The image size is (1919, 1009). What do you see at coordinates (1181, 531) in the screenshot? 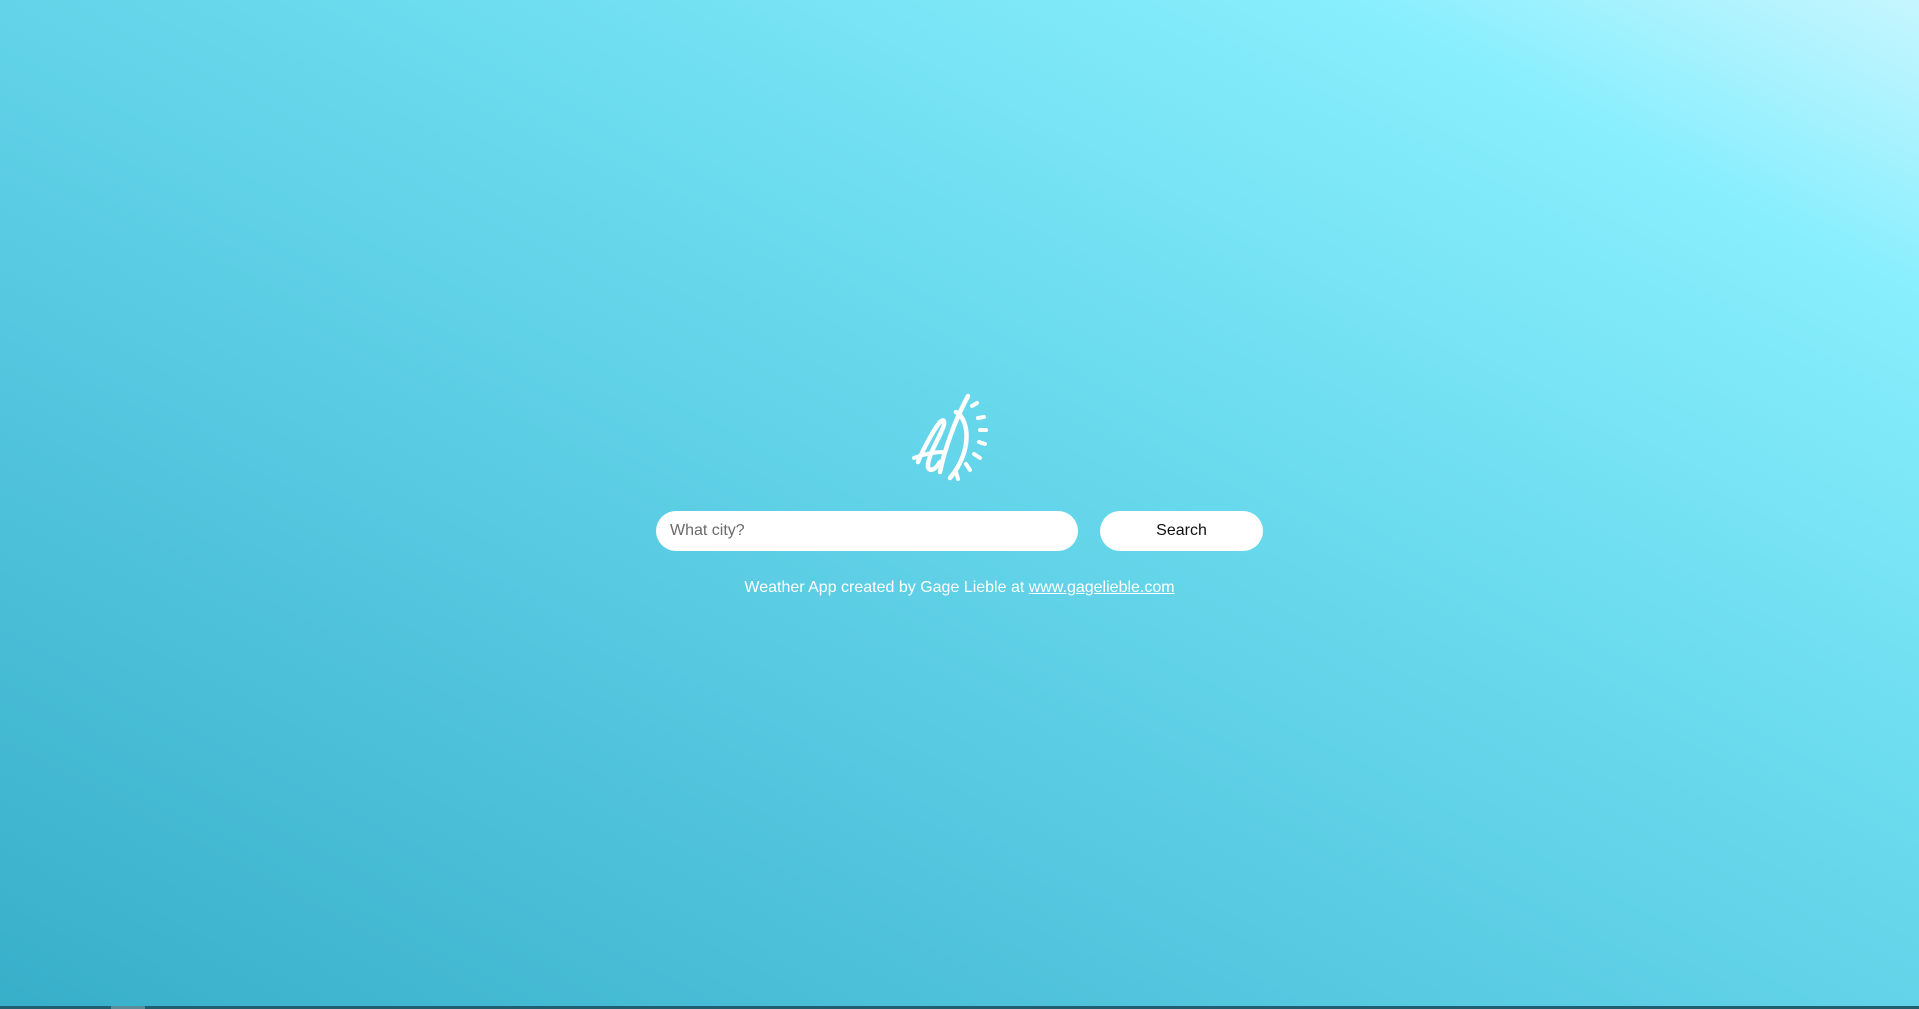
I see `search-button: Search` at bounding box center [1181, 531].